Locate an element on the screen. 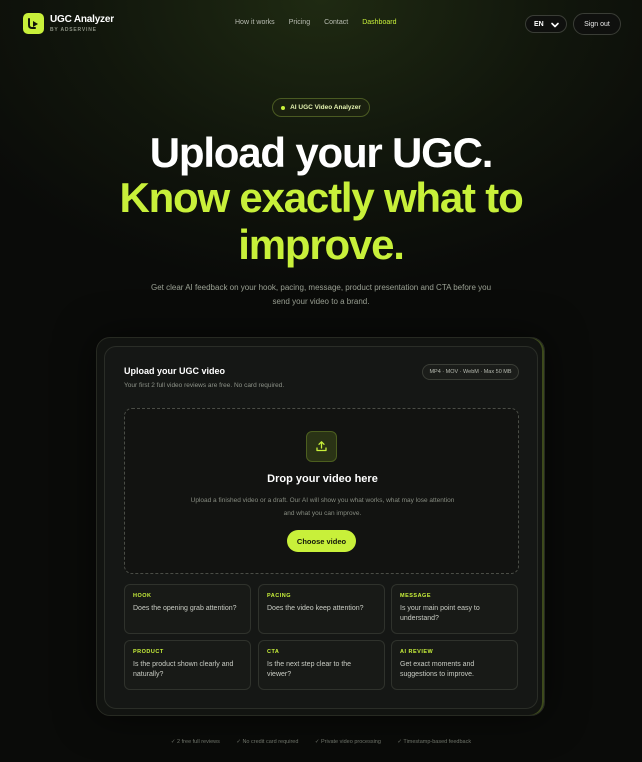  hero-badge: AI UGC Video Analyzer is located at coordinates (321, 107).